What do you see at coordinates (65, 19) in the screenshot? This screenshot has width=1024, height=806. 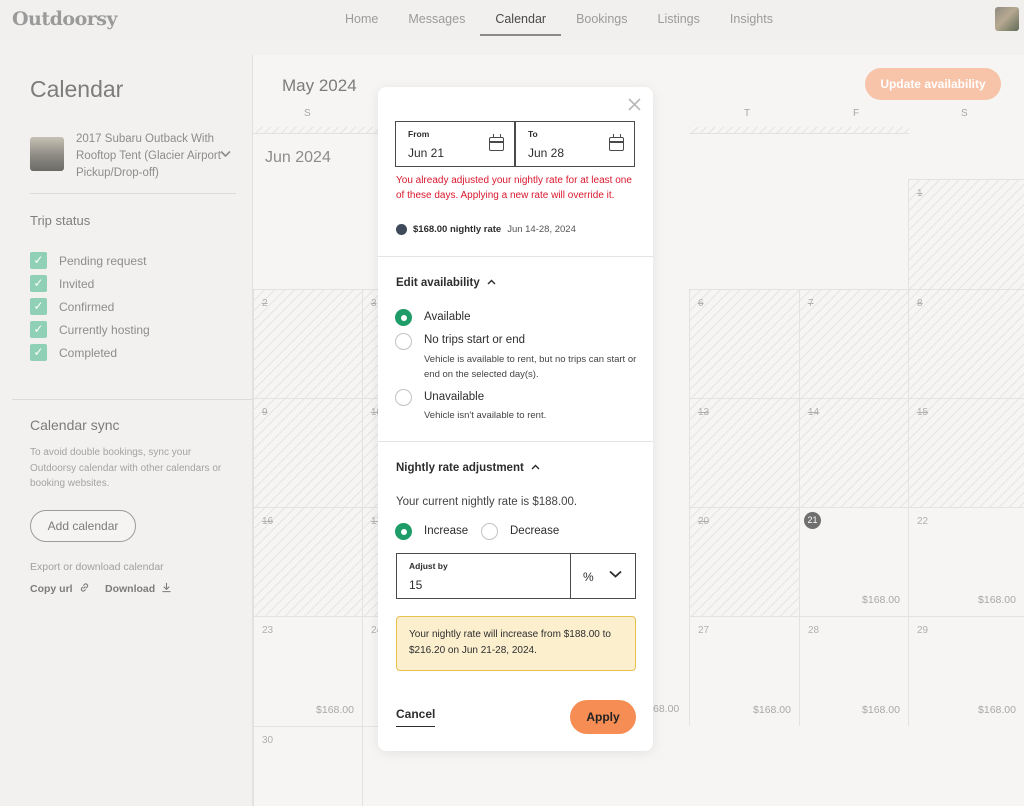 I see `logo: Outdoorsy` at bounding box center [65, 19].